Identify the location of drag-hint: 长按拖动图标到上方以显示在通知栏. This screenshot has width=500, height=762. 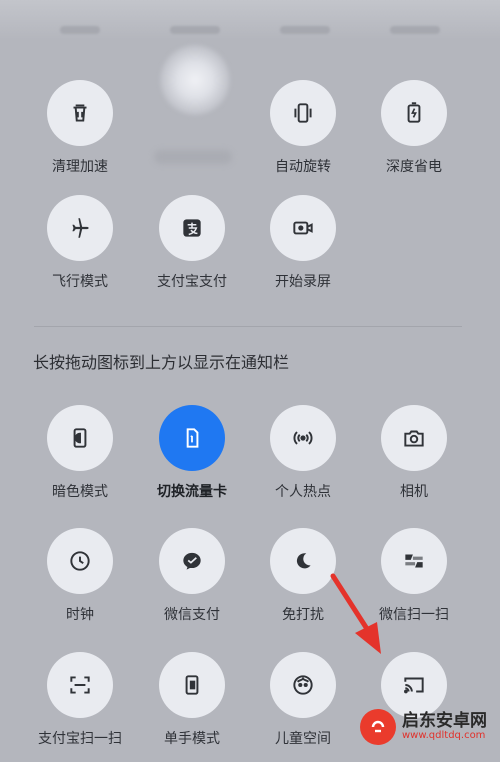
(161, 362).